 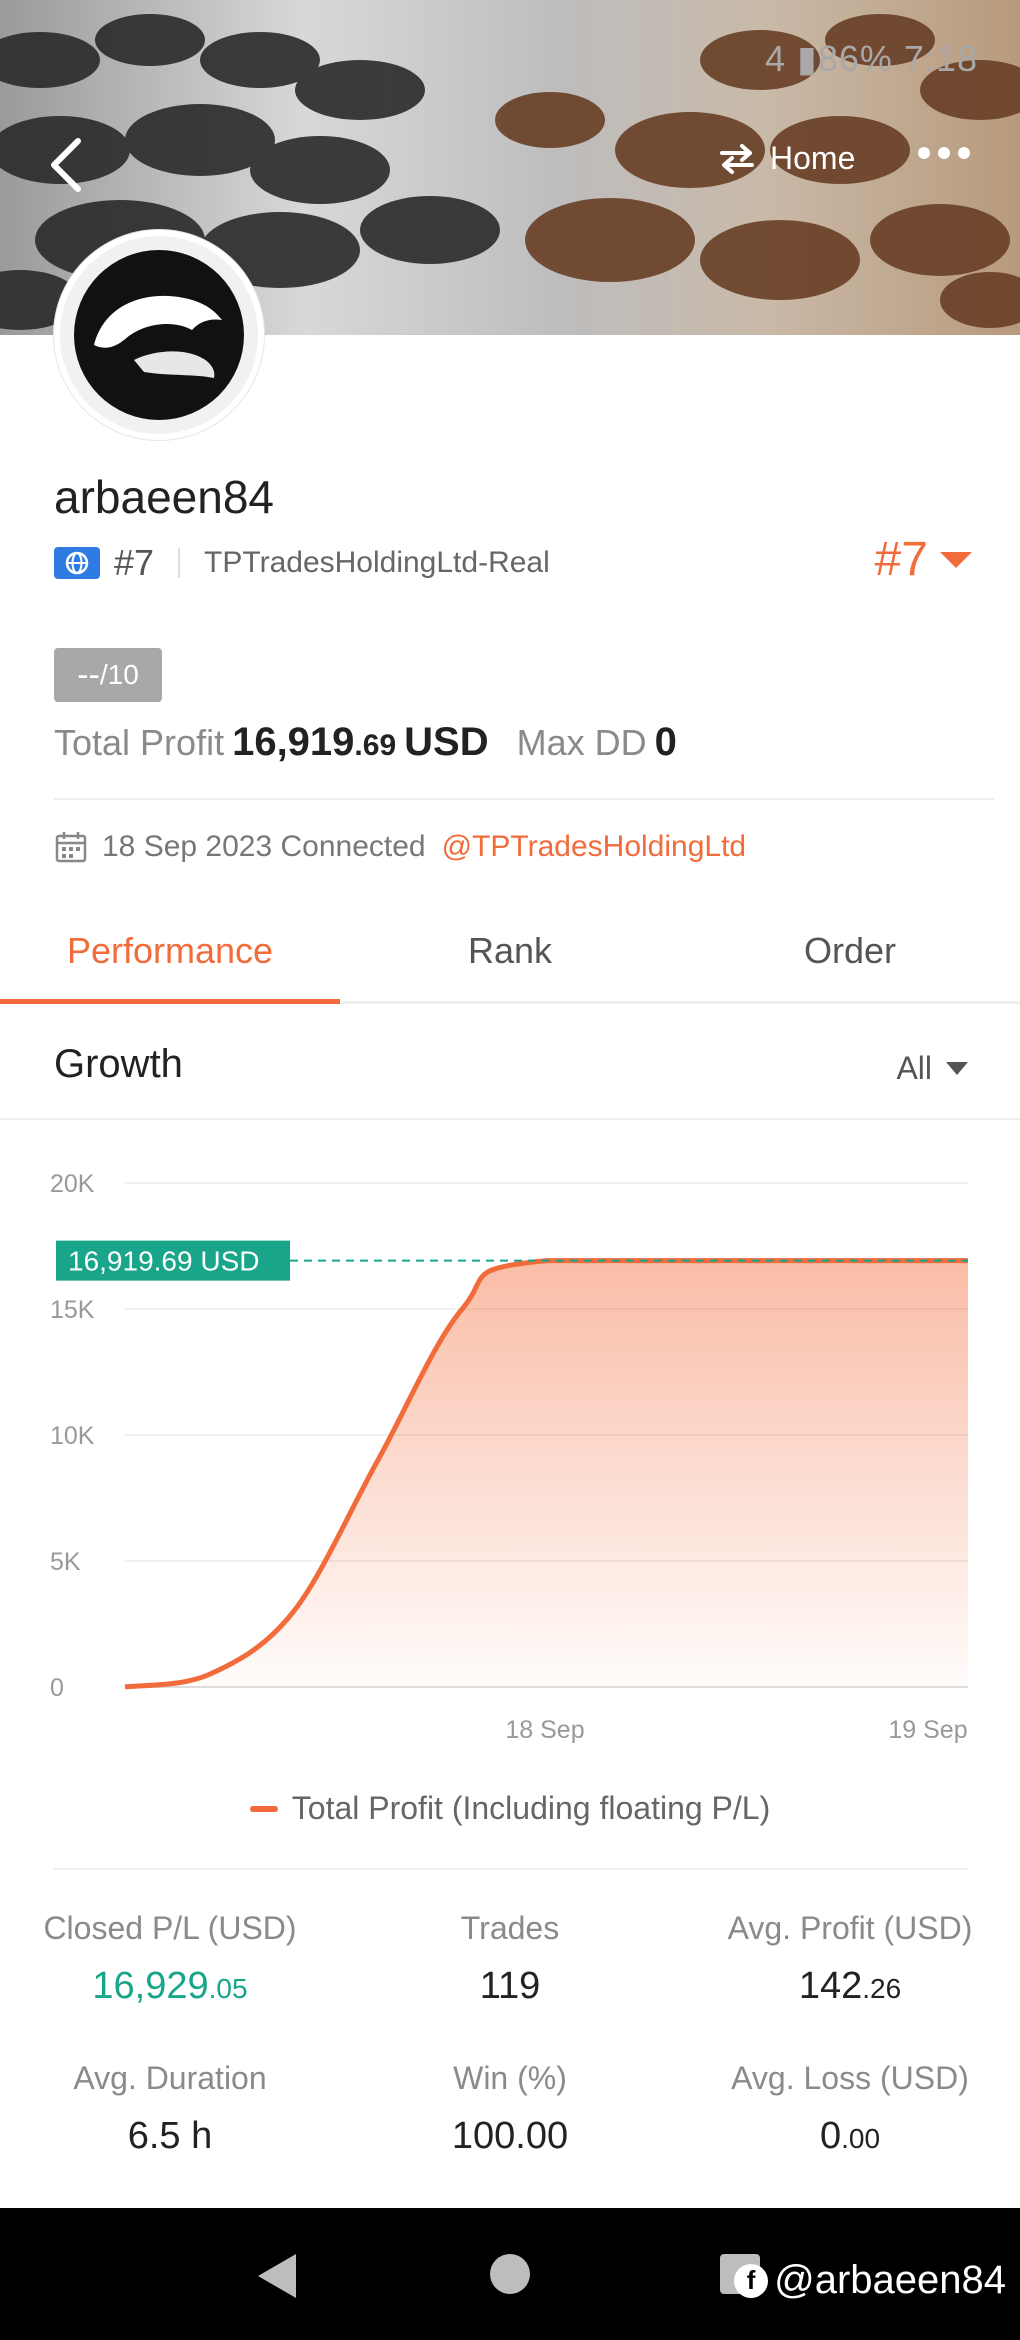 What do you see at coordinates (850, 2136) in the screenshot?
I see `stat-value: 0.00` at bounding box center [850, 2136].